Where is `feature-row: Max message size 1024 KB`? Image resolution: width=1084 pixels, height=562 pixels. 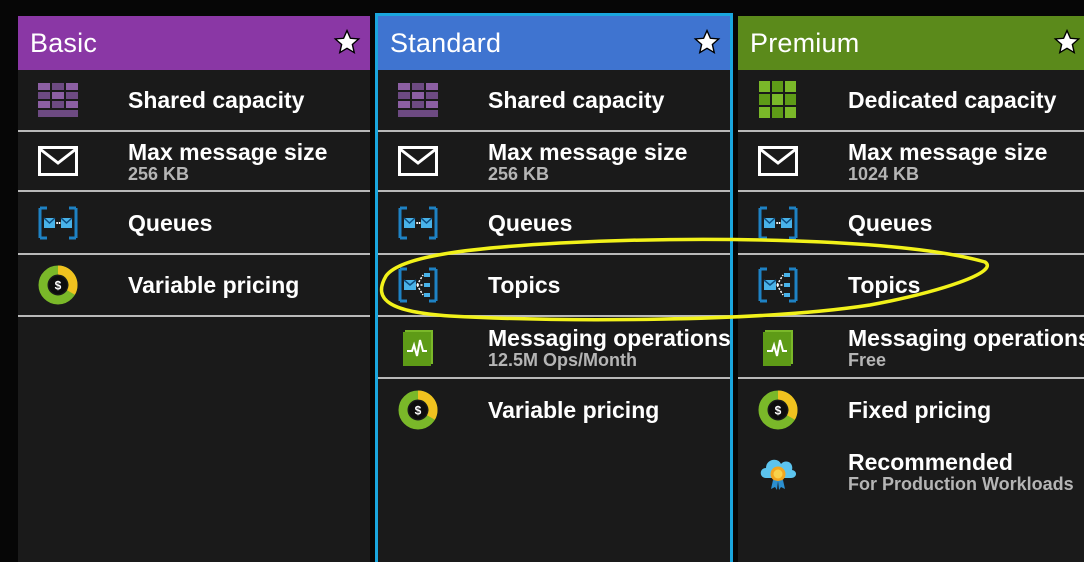
feature-row: Max message size 1024 KB is located at coordinates (911, 162).